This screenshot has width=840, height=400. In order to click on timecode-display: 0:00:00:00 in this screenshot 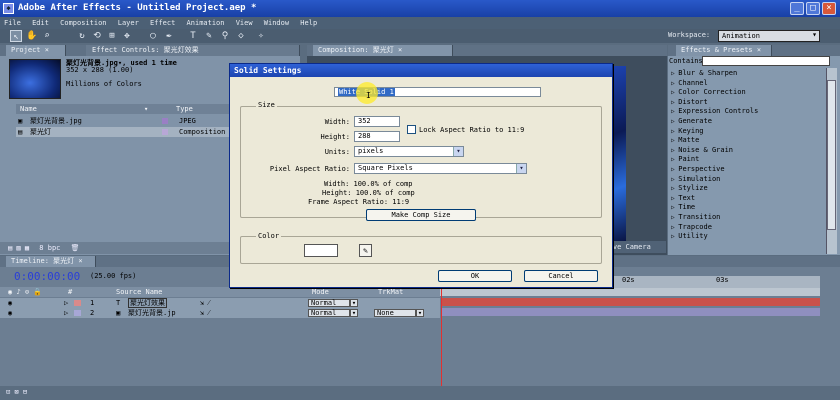, I will do `click(47, 276)`.